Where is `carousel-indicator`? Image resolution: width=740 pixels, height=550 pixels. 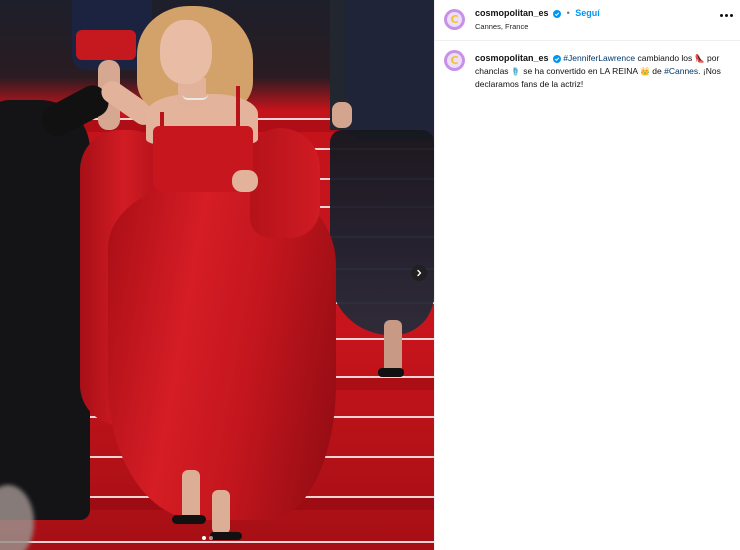 carousel-indicator is located at coordinates (207, 538).